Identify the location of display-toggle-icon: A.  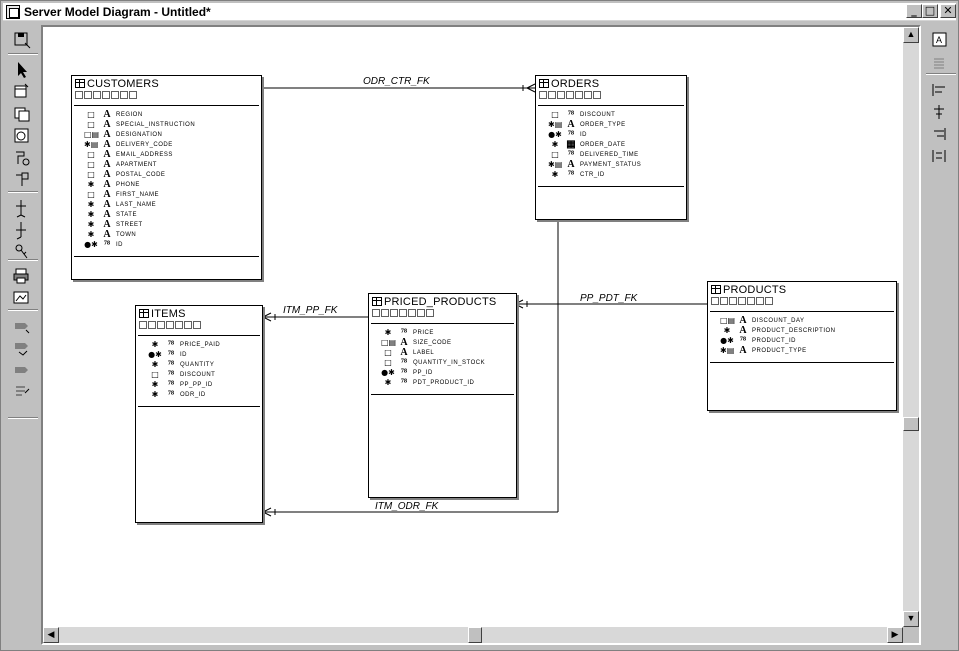
(940, 40).